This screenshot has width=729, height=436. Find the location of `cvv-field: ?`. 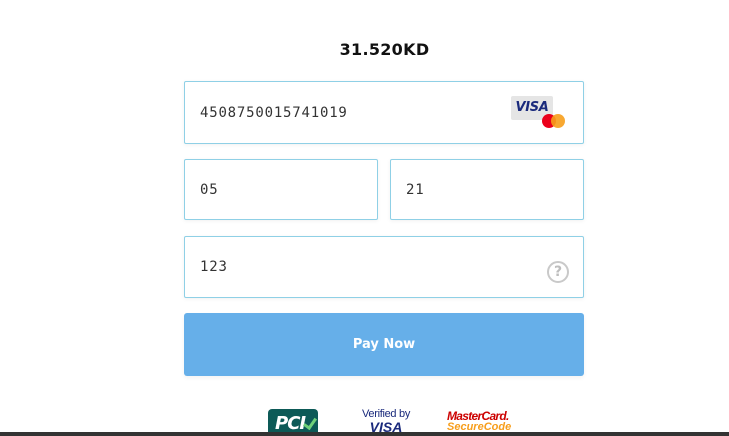

cvv-field: ? is located at coordinates (384, 267).